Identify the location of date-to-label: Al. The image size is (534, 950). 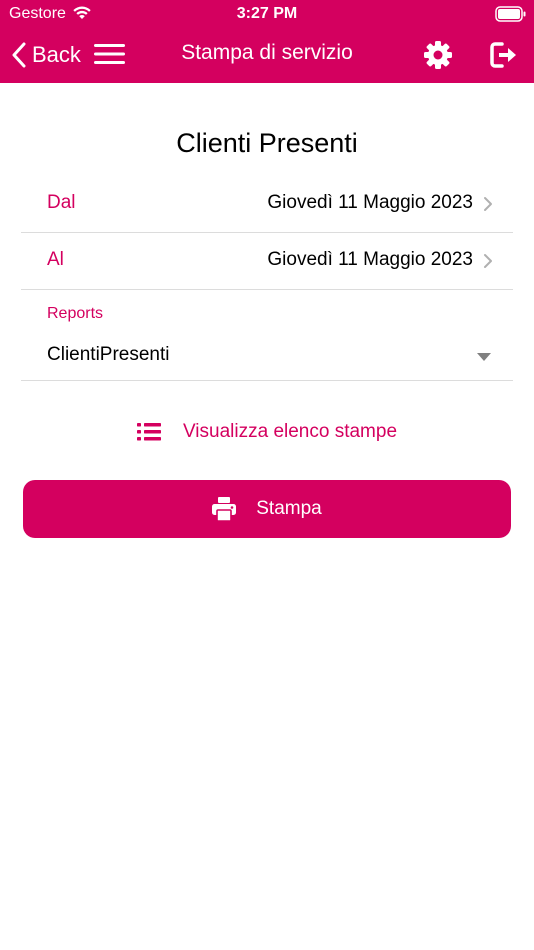
(55, 259).